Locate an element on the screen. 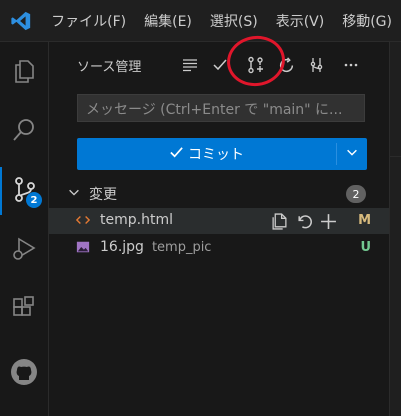  file-name: temp.html is located at coordinates (136, 220).